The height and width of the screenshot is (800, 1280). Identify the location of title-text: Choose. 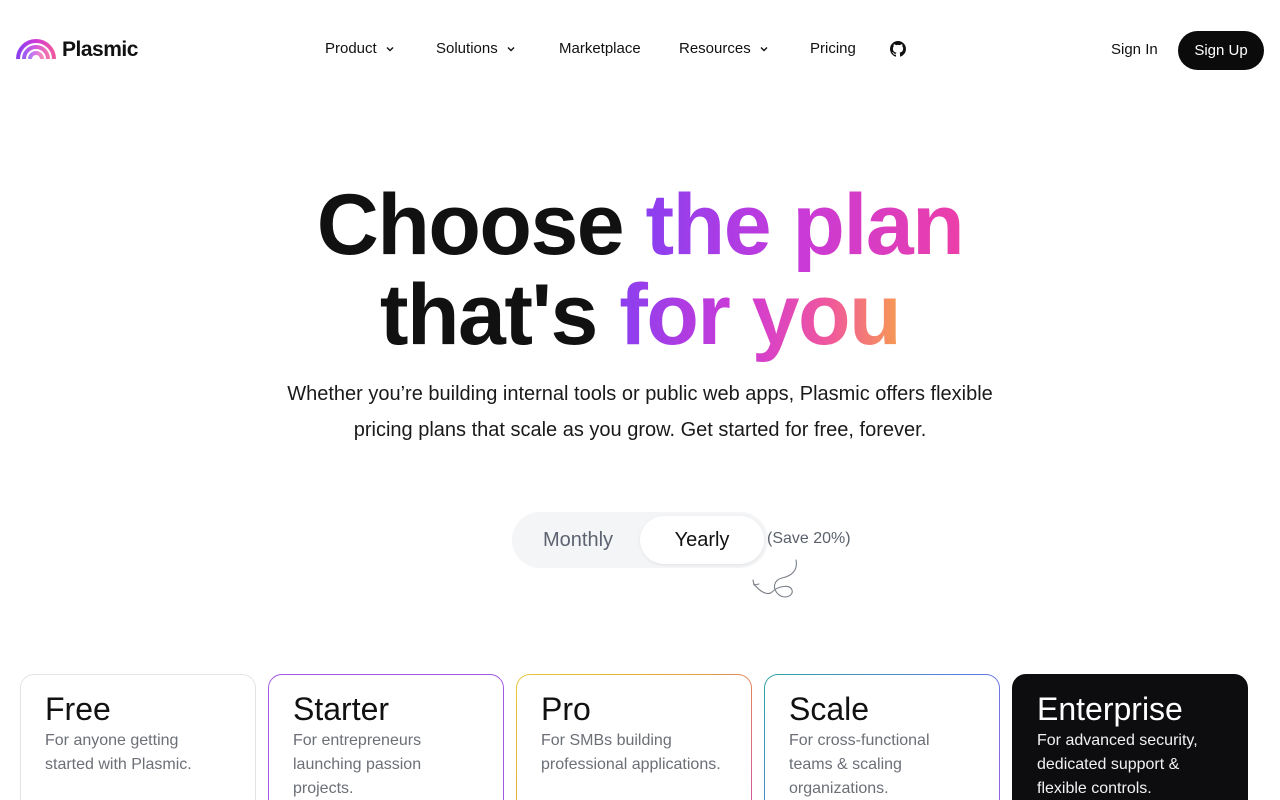
(481, 225).